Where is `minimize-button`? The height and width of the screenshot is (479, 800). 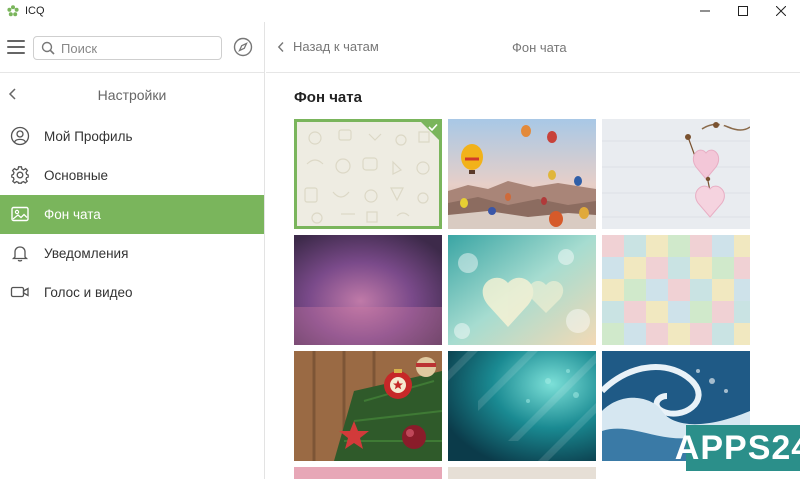 minimize-button is located at coordinates (705, 11).